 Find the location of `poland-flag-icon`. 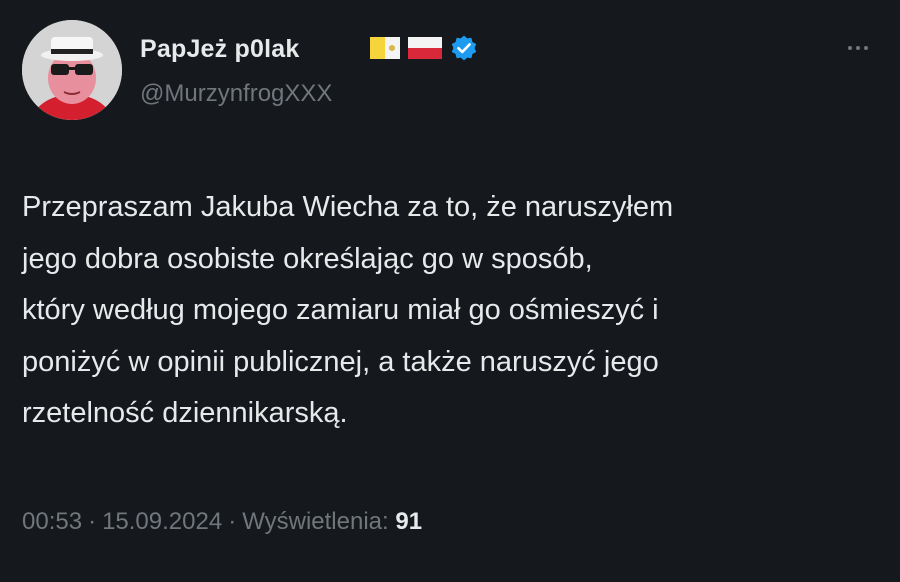

poland-flag-icon is located at coordinates (425, 50).